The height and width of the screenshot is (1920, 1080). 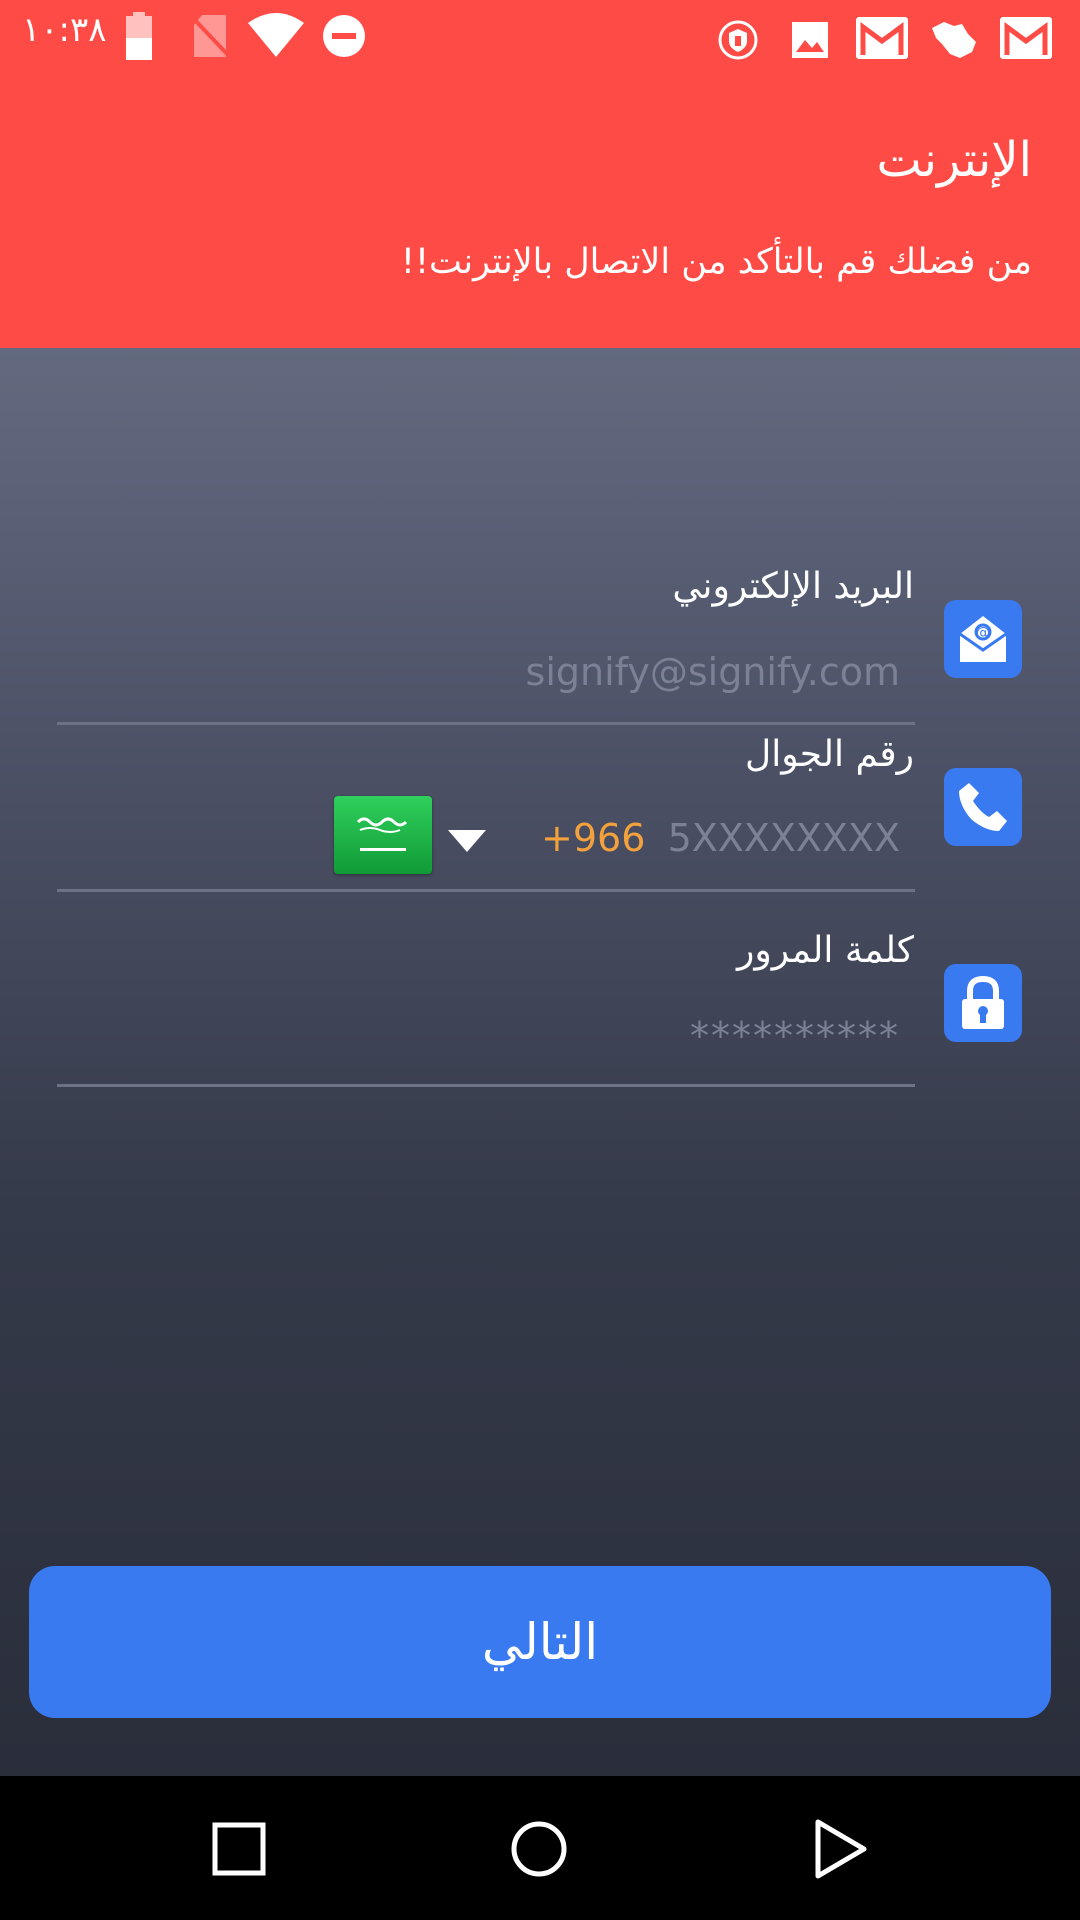 What do you see at coordinates (486, 1085) in the screenshot?
I see `password-underline` at bounding box center [486, 1085].